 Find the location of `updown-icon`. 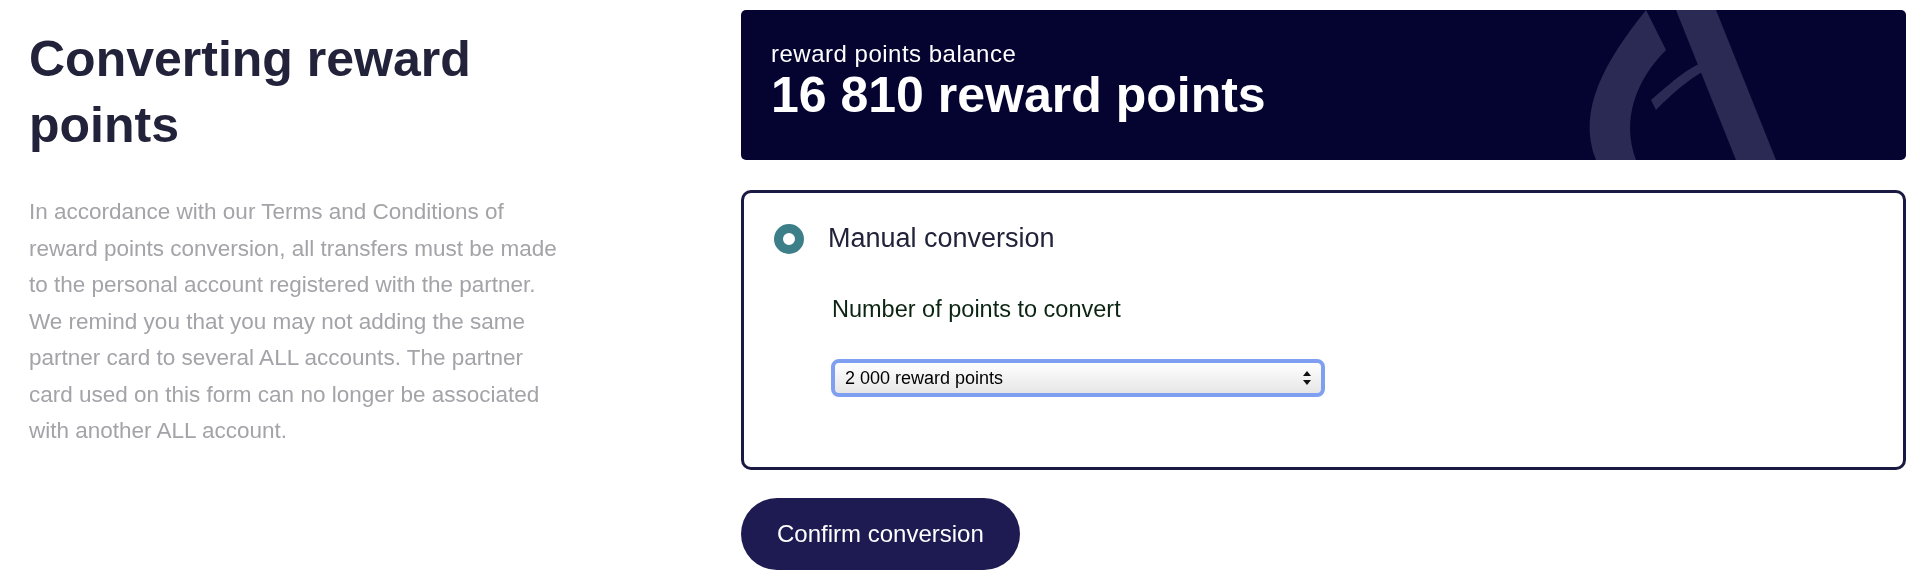

updown-icon is located at coordinates (1307, 378).